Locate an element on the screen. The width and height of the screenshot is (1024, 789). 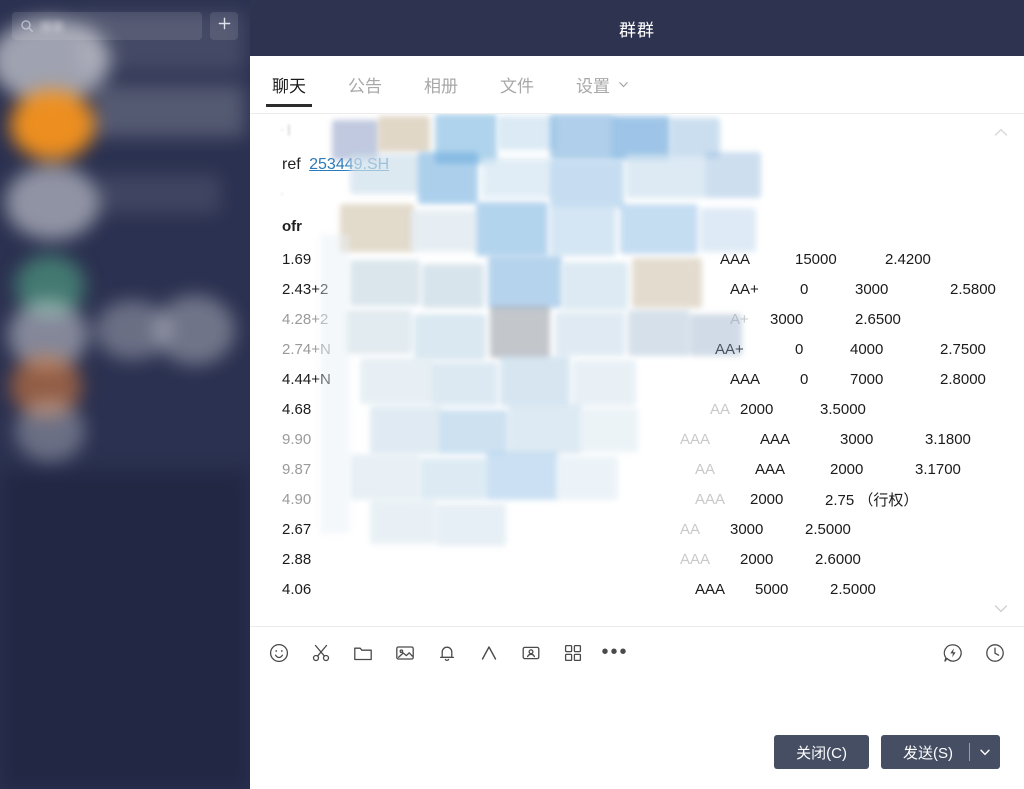
page-title: 群群 is located at coordinates (637, 30).